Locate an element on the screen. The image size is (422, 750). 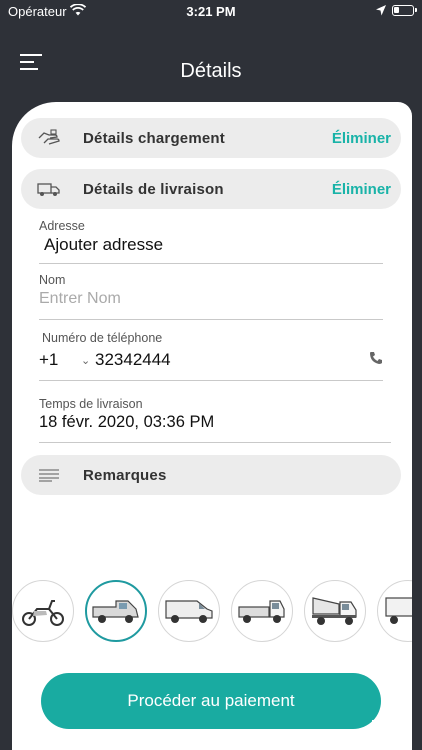
phone-number-input: 32342444 is located at coordinates (232, 360).